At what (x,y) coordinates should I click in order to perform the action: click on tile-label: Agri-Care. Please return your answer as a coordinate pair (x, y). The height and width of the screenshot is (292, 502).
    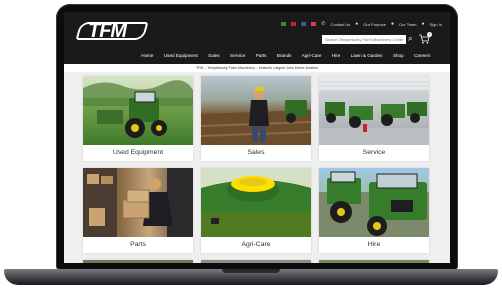
    Looking at the image, I should click on (256, 244).